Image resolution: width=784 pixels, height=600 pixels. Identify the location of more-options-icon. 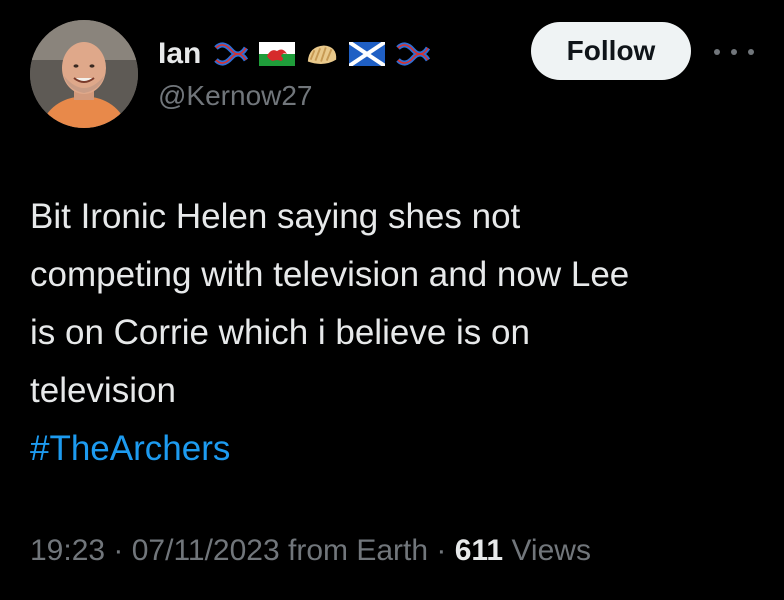
(734, 52).